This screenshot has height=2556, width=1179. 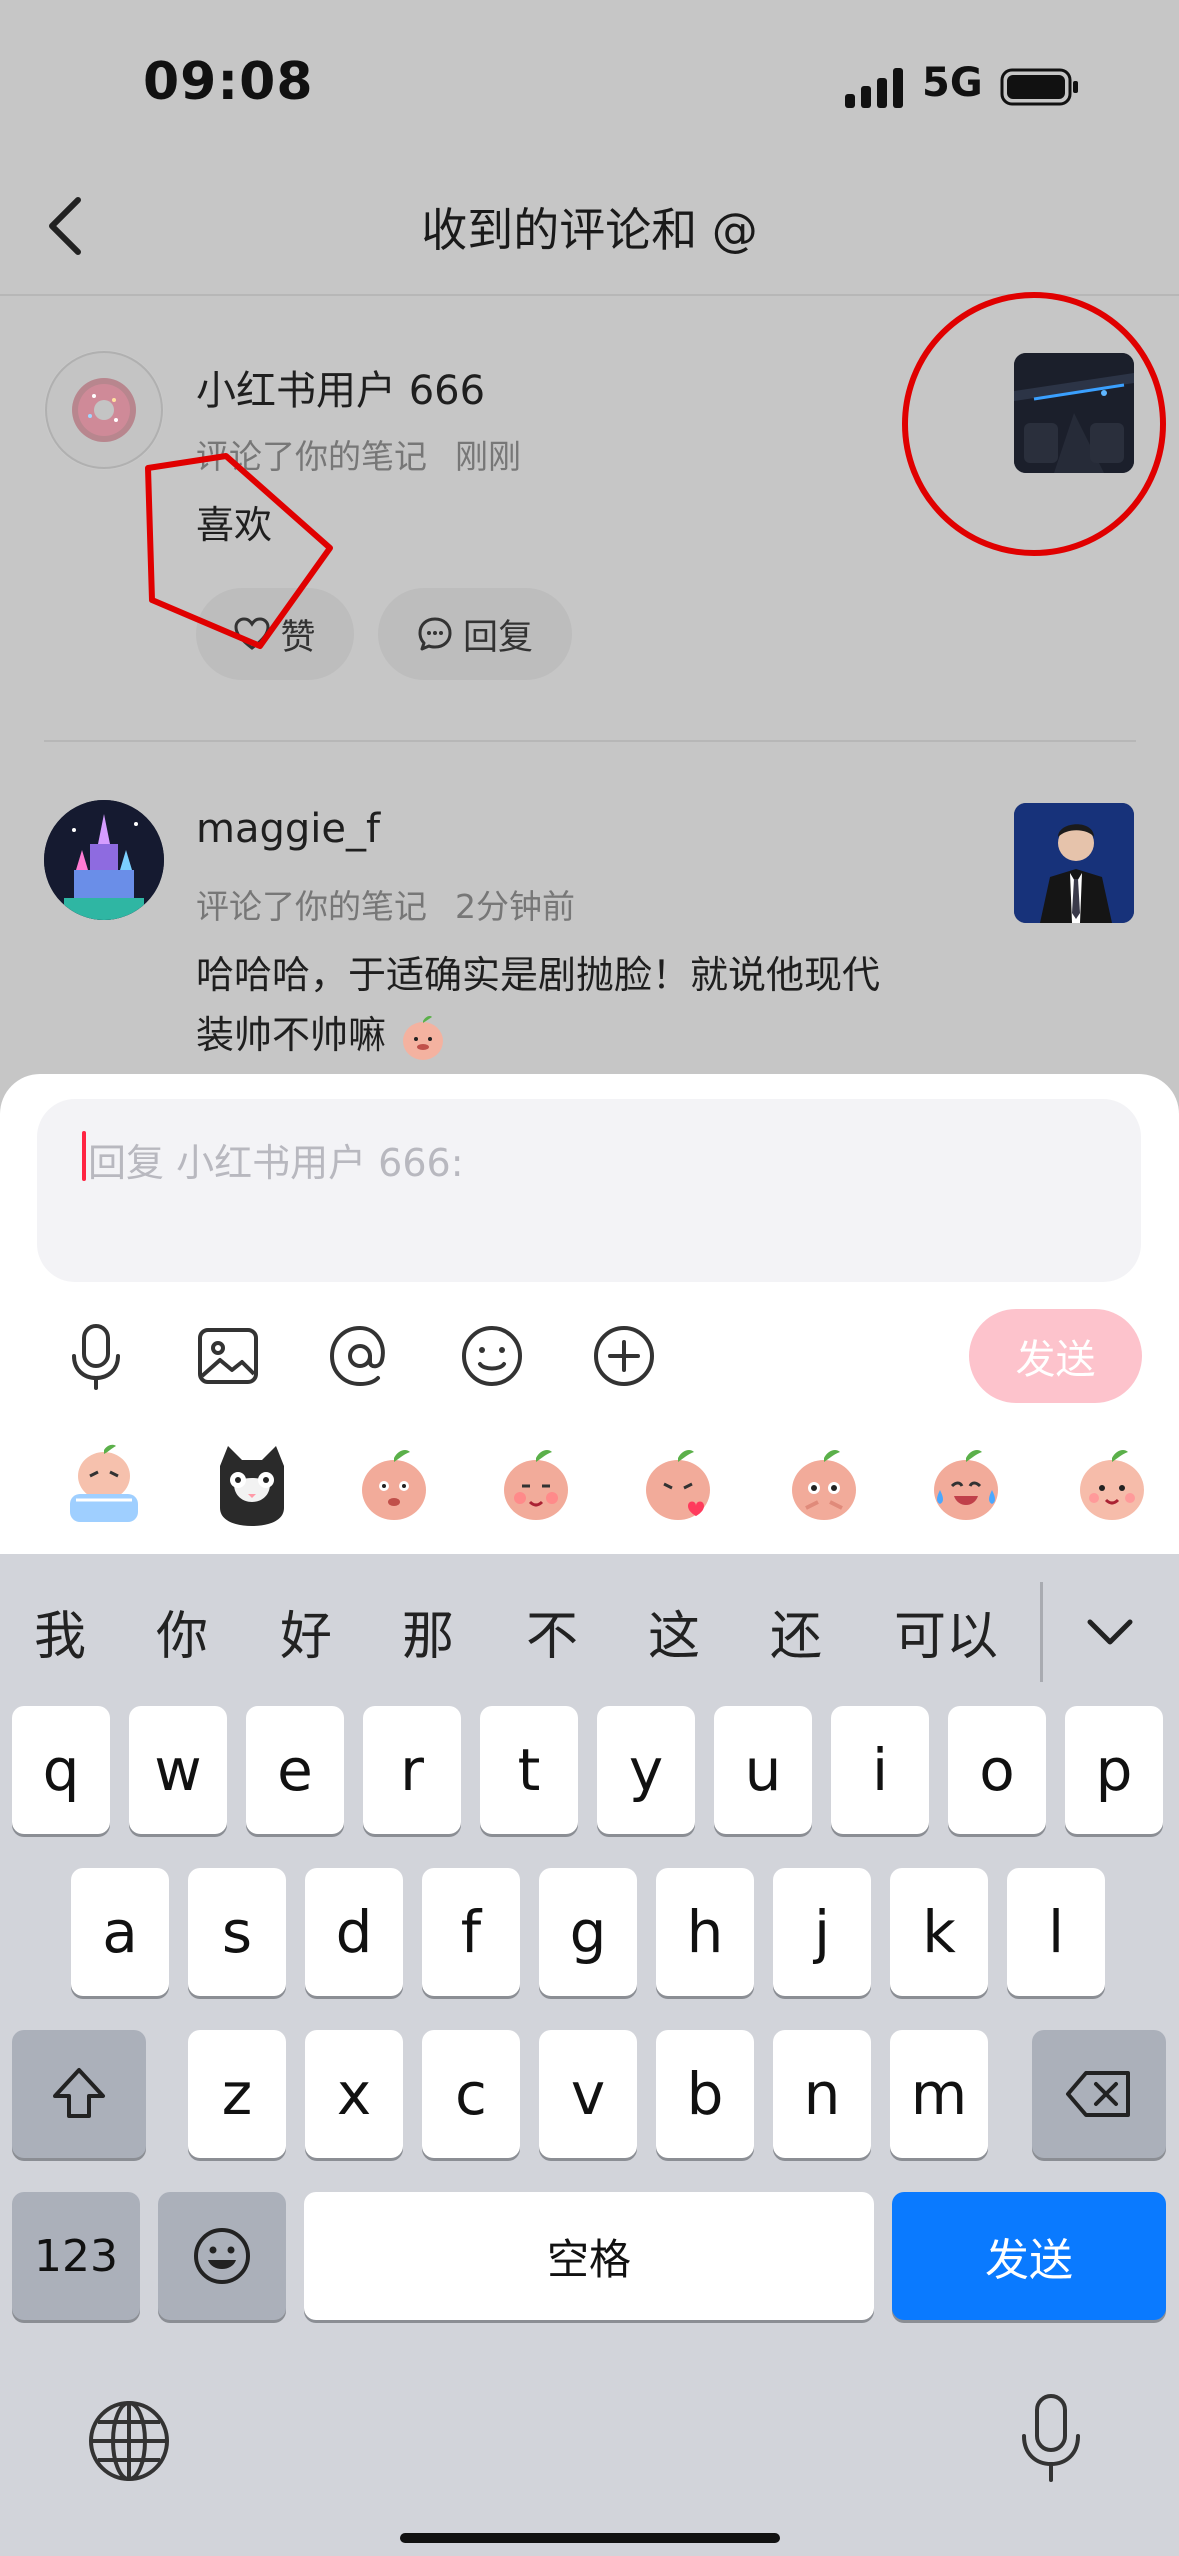 I want to click on reply-button: 回复, so click(x=475, y=634).